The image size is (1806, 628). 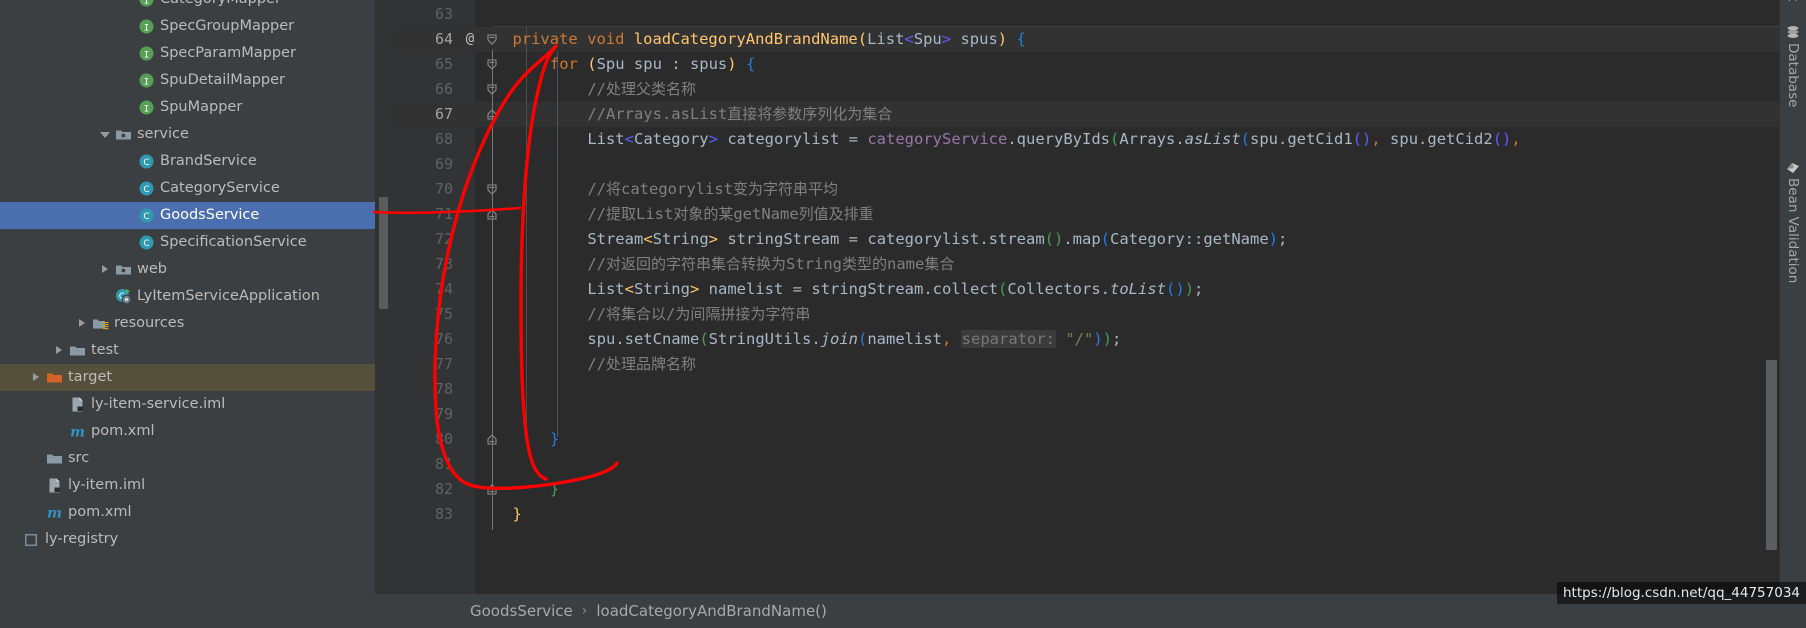 What do you see at coordinates (641, 89) in the screenshot?
I see `code-line: //处理父类名称` at bounding box center [641, 89].